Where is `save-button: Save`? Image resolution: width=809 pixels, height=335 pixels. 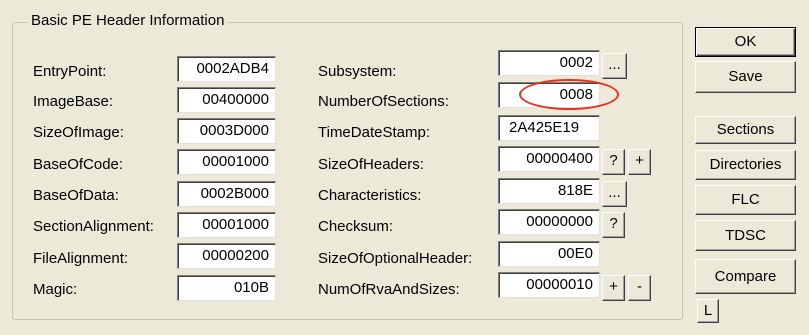
save-button: Save is located at coordinates (745, 77).